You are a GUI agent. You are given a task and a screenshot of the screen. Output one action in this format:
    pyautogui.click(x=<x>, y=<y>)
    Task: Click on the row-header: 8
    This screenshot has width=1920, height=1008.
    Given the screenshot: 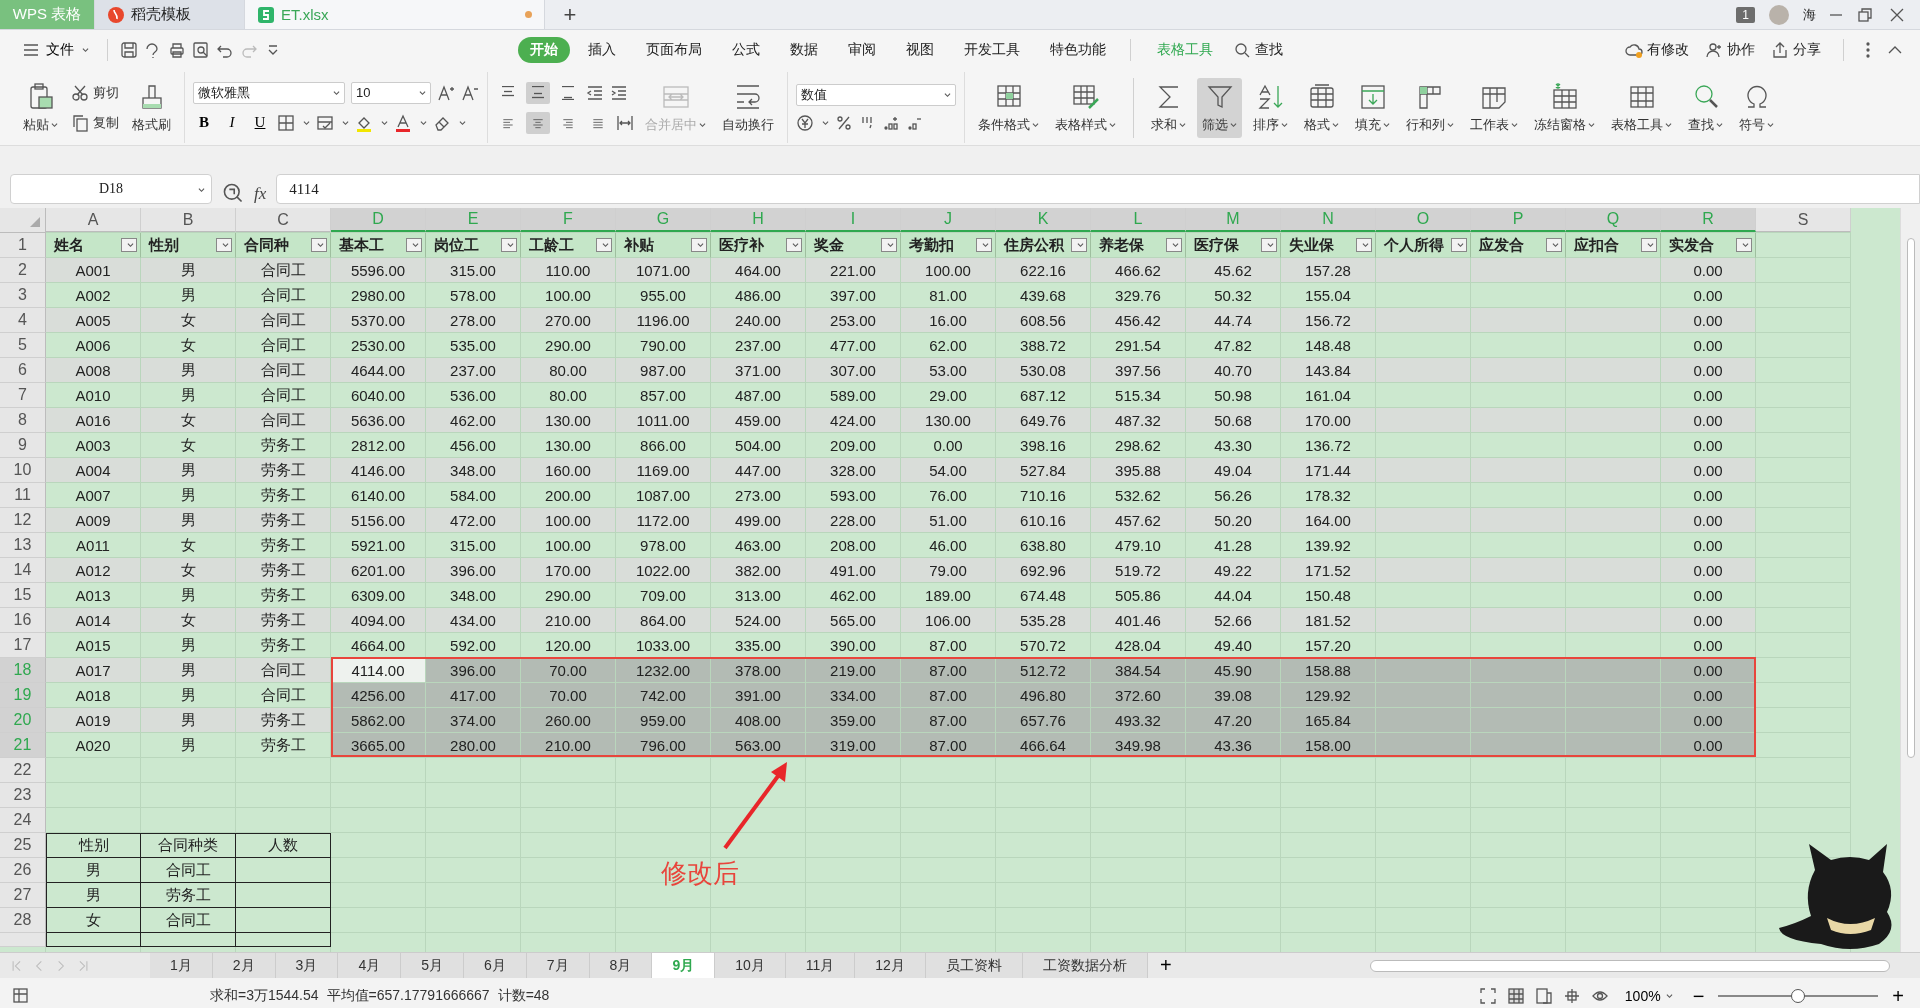 What is the action you would take?
    pyautogui.click(x=23, y=420)
    